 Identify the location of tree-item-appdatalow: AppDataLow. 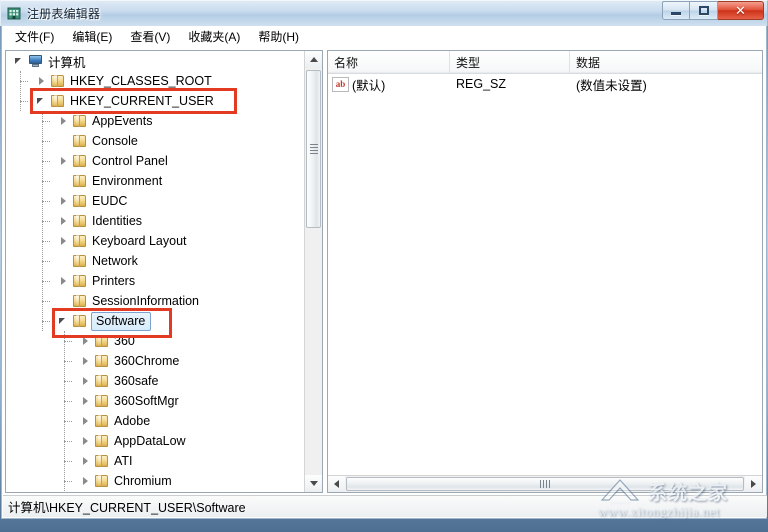
(155, 441).